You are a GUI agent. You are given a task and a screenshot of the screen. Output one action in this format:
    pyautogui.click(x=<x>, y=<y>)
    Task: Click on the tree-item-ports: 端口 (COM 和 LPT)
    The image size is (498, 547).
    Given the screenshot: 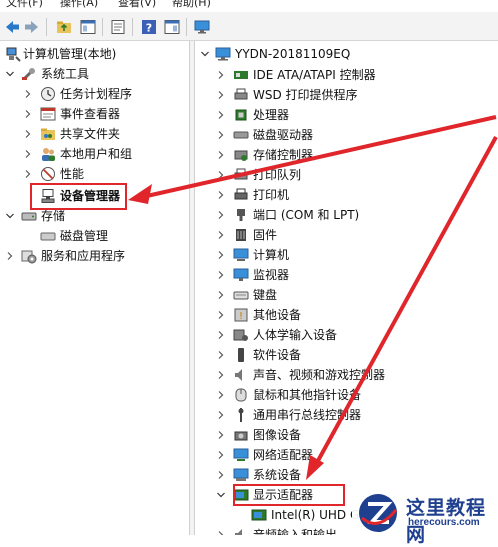 What is the action you would take?
    pyautogui.click(x=346, y=215)
    